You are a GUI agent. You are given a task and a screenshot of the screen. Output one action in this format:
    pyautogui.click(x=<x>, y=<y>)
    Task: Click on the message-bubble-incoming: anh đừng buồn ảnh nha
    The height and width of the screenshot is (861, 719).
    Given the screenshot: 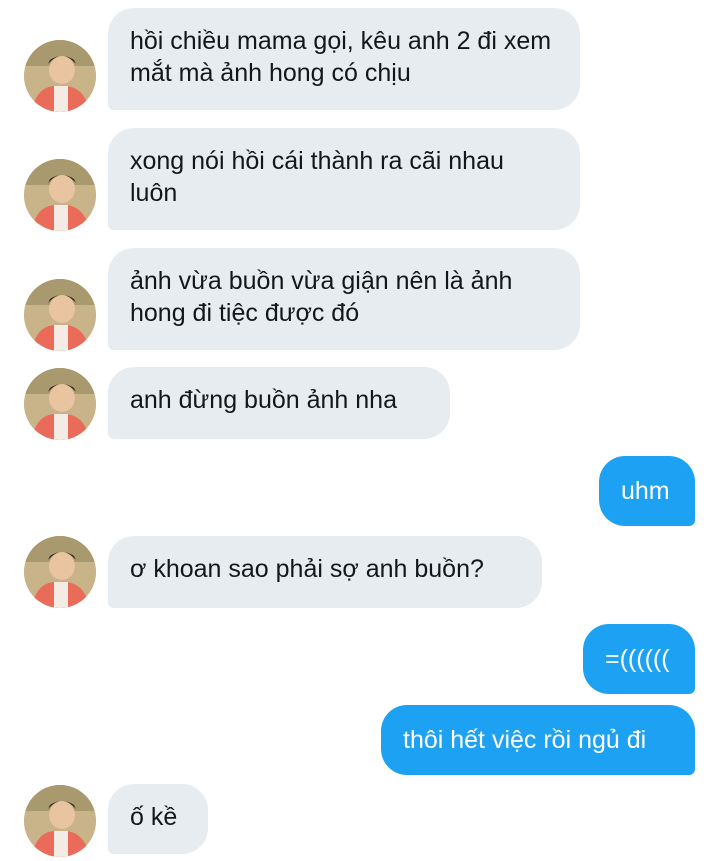 What is the action you would take?
    pyautogui.click(x=279, y=403)
    